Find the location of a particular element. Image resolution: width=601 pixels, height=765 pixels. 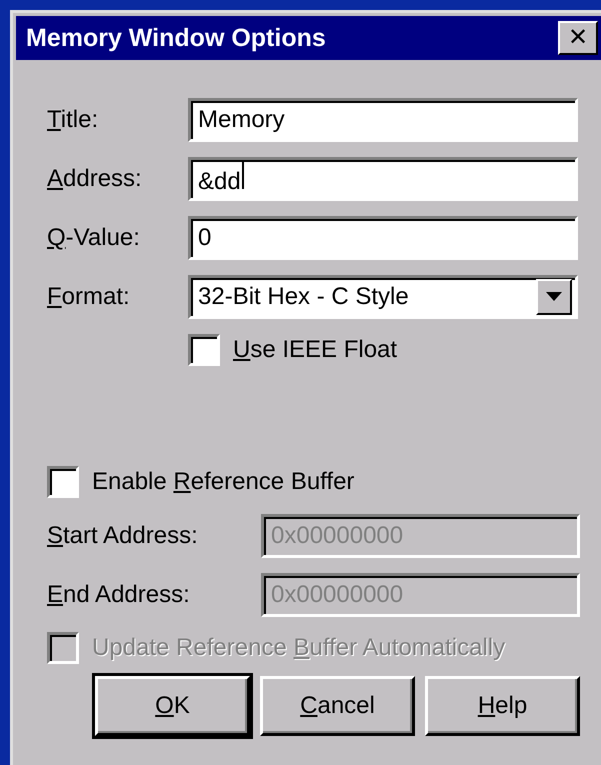

close-button: ✕ is located at coordinates (578, 38).